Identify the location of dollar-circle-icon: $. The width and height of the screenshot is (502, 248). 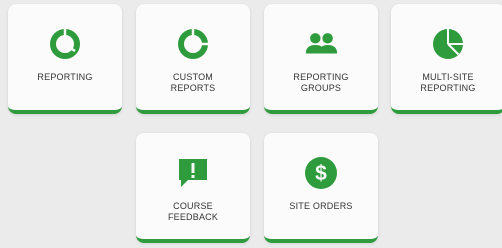
(321, 173).